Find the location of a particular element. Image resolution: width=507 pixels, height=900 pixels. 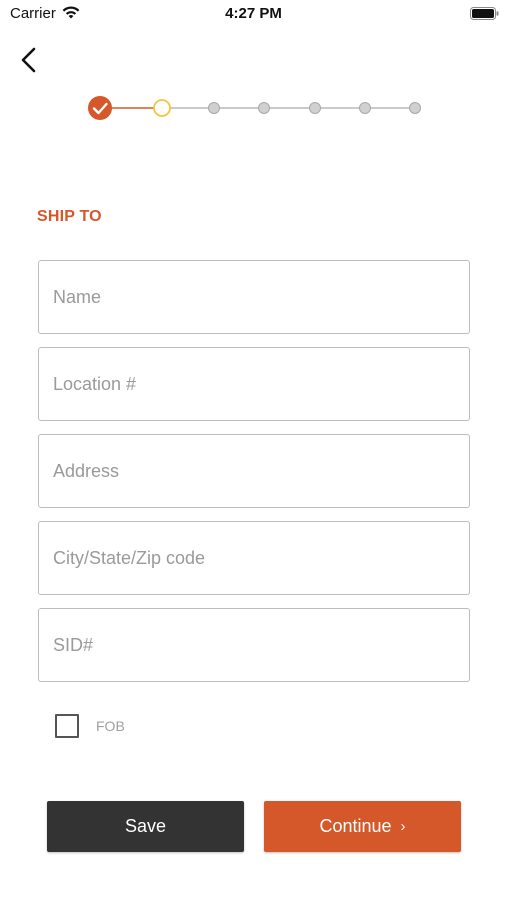

location-input is located at coordinates (254, 384).